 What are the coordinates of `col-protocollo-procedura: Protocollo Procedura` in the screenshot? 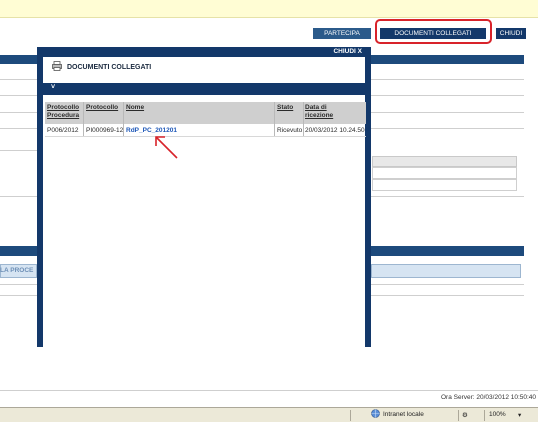 It's located at (66, 112).